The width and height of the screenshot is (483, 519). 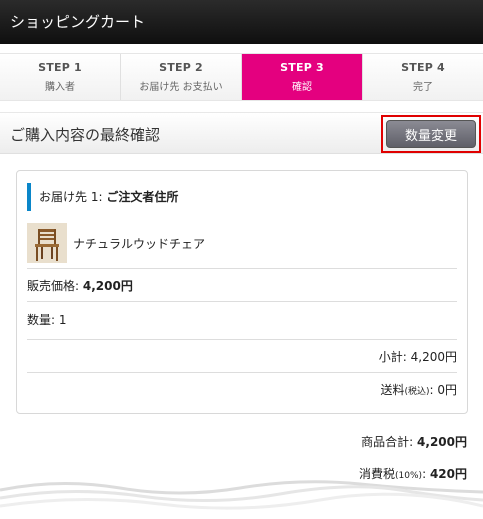 What do you see at coordinates (241, 22) in the screenshot?
I see `app-header: ショッピングカート` at bounding box center [241, 22].